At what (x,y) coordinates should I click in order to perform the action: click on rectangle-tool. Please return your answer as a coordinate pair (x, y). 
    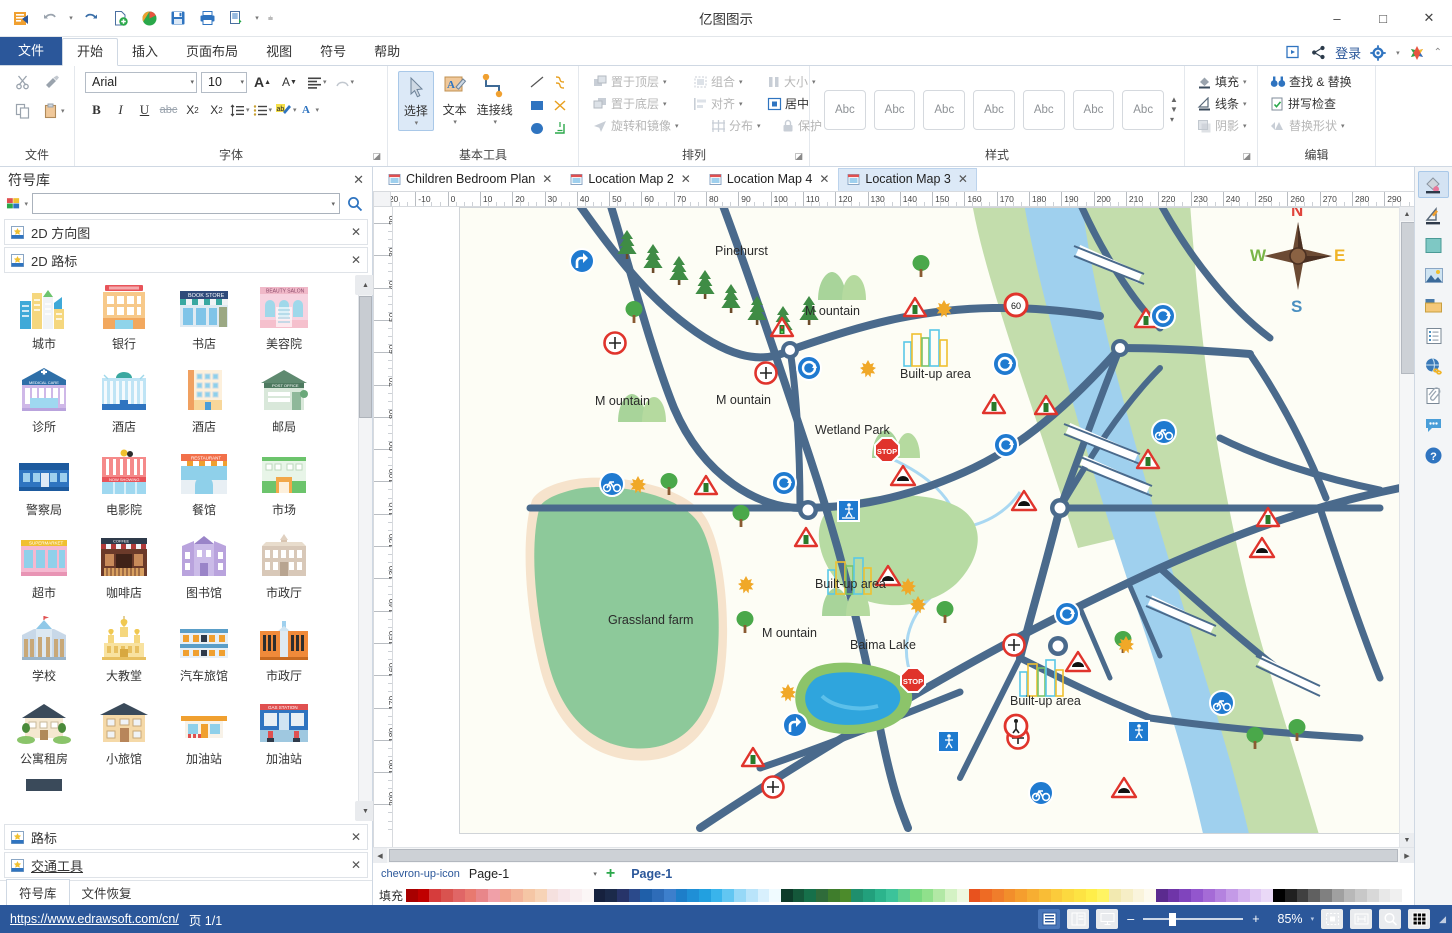
    Looking at the image, I should click on (537, 105).